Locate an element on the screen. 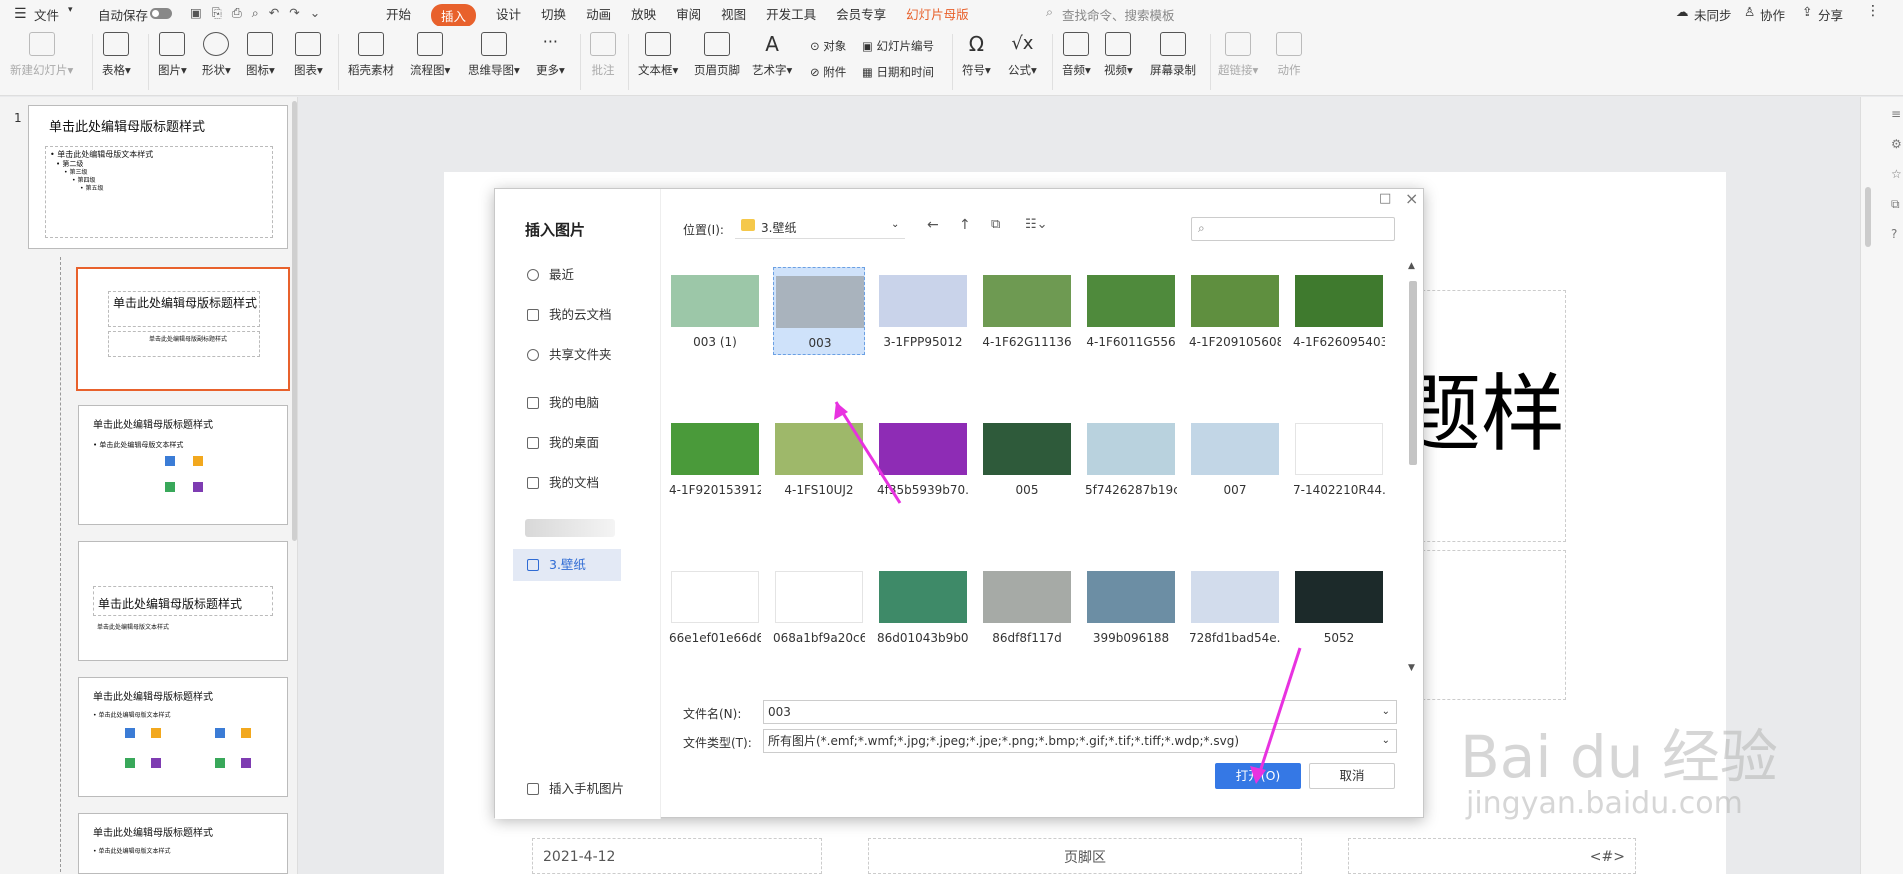 Image resolution: width=1903 pixels, height=874 pixels. watermark-brand: Bai du 经验 is located at coordinates (1619, 757).